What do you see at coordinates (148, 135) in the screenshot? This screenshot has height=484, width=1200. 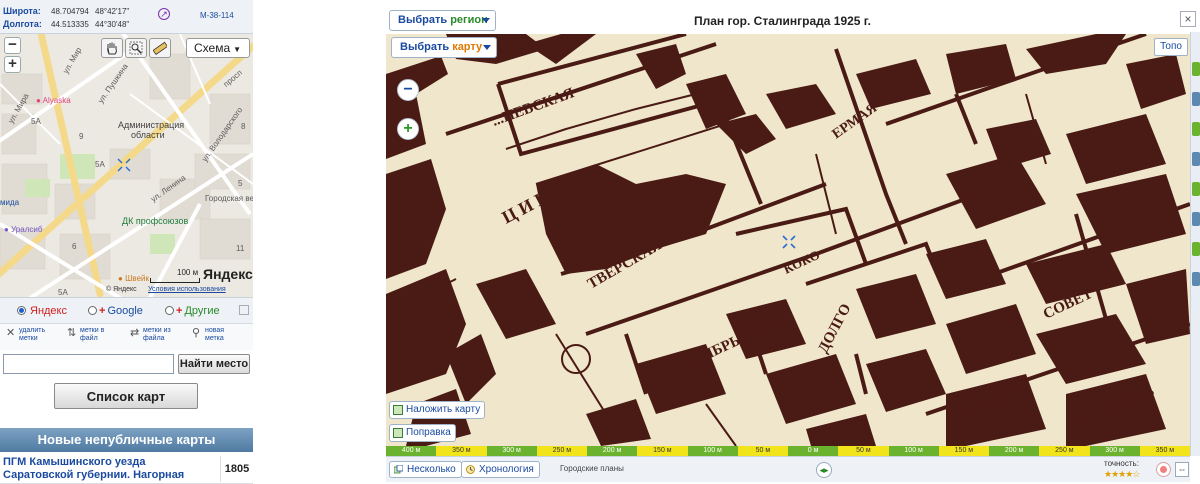 I see `admin-building-label: области` at bounding box center [148, 135].